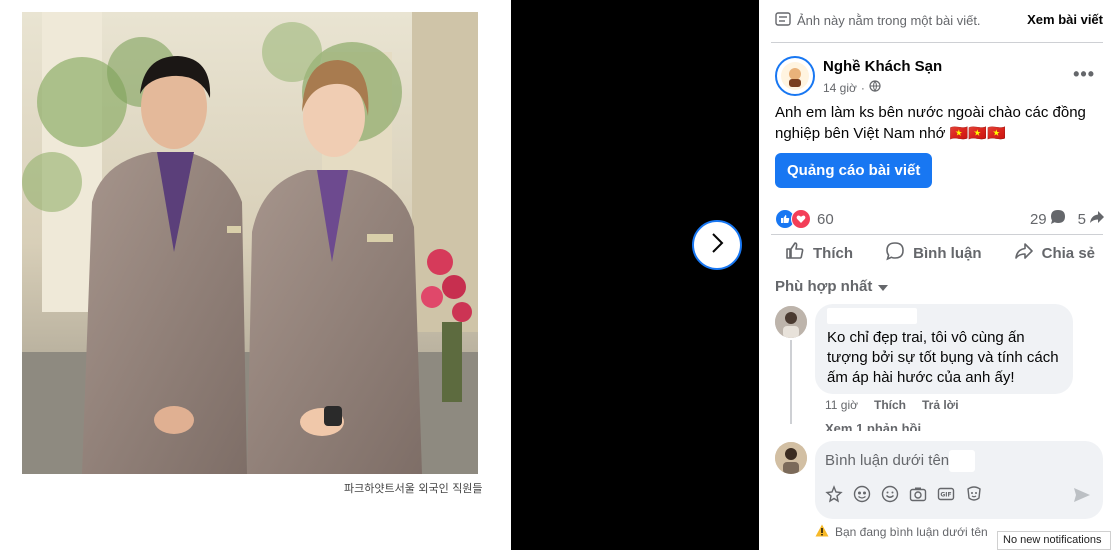  Describe the element at coordinates (895, 253) in the screenshot. I see `comment-icon` at that location.